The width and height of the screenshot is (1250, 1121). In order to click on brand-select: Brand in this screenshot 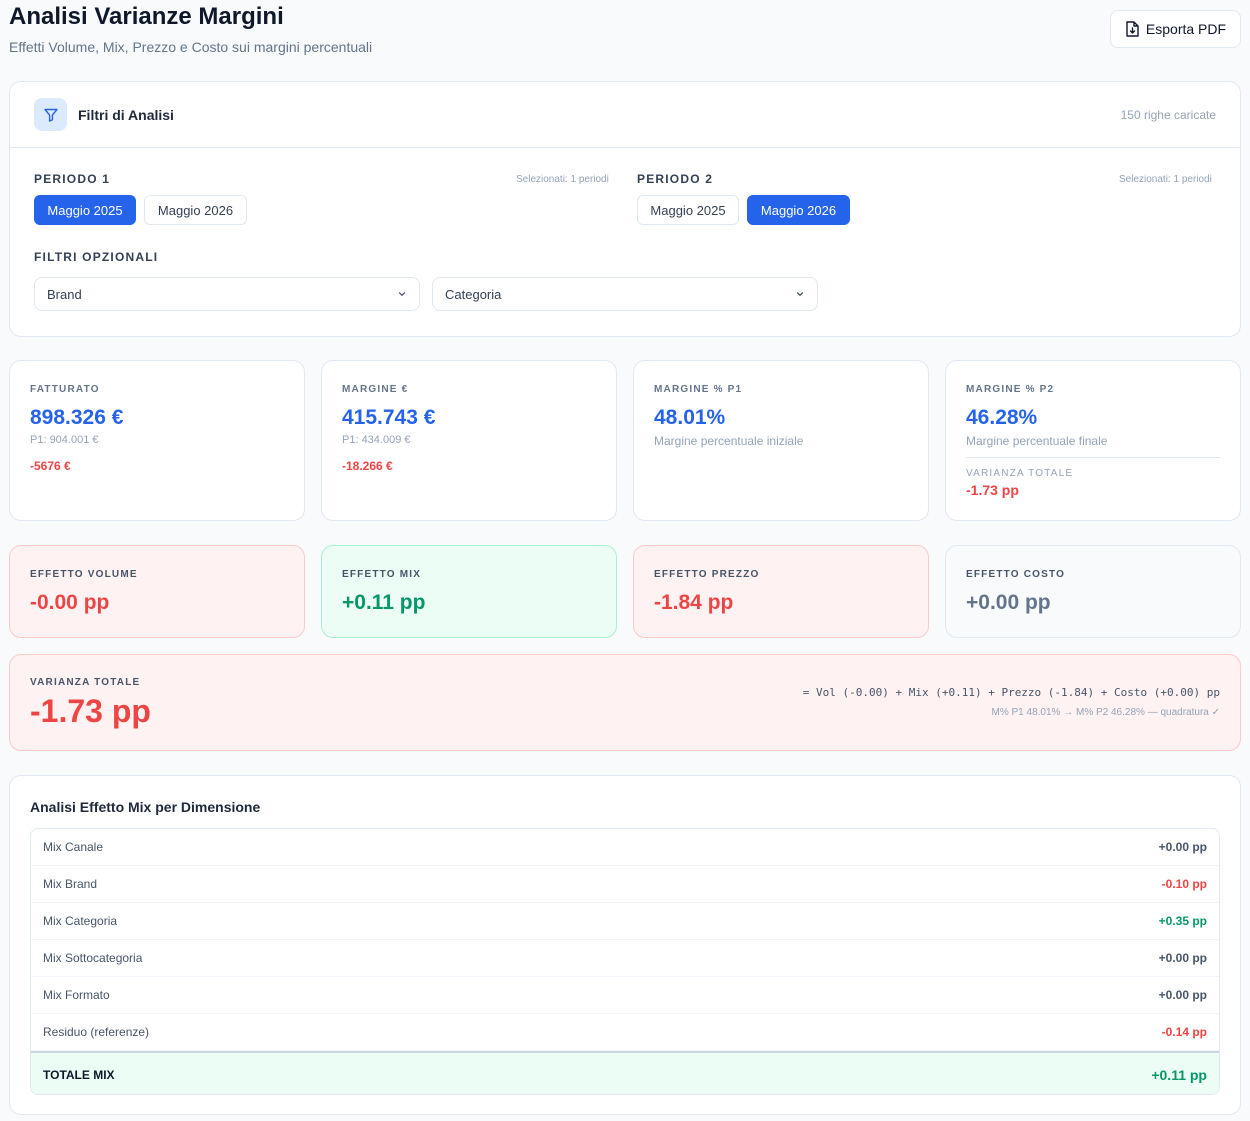, I will do `click(227, 294)`.